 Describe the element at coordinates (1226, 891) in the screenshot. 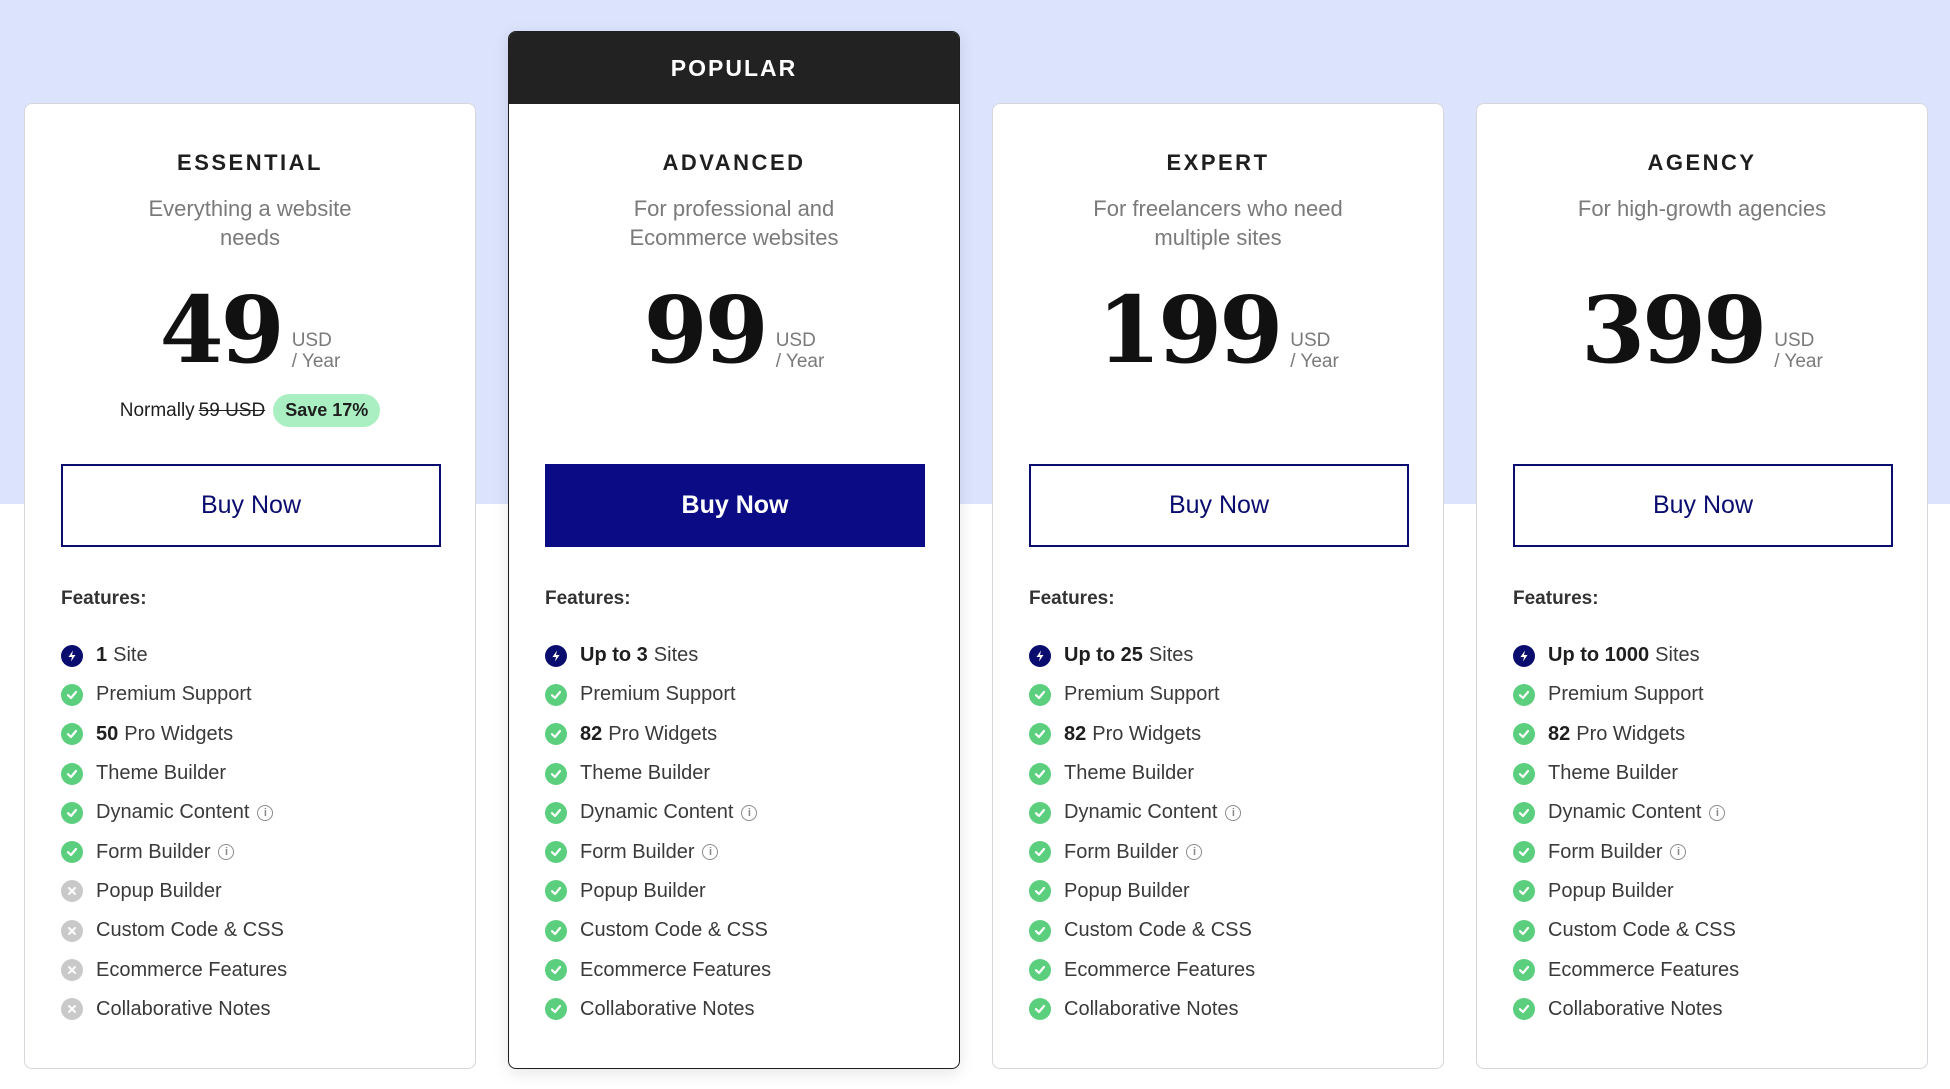

I see `feature-item: Popup Builder` at that location.